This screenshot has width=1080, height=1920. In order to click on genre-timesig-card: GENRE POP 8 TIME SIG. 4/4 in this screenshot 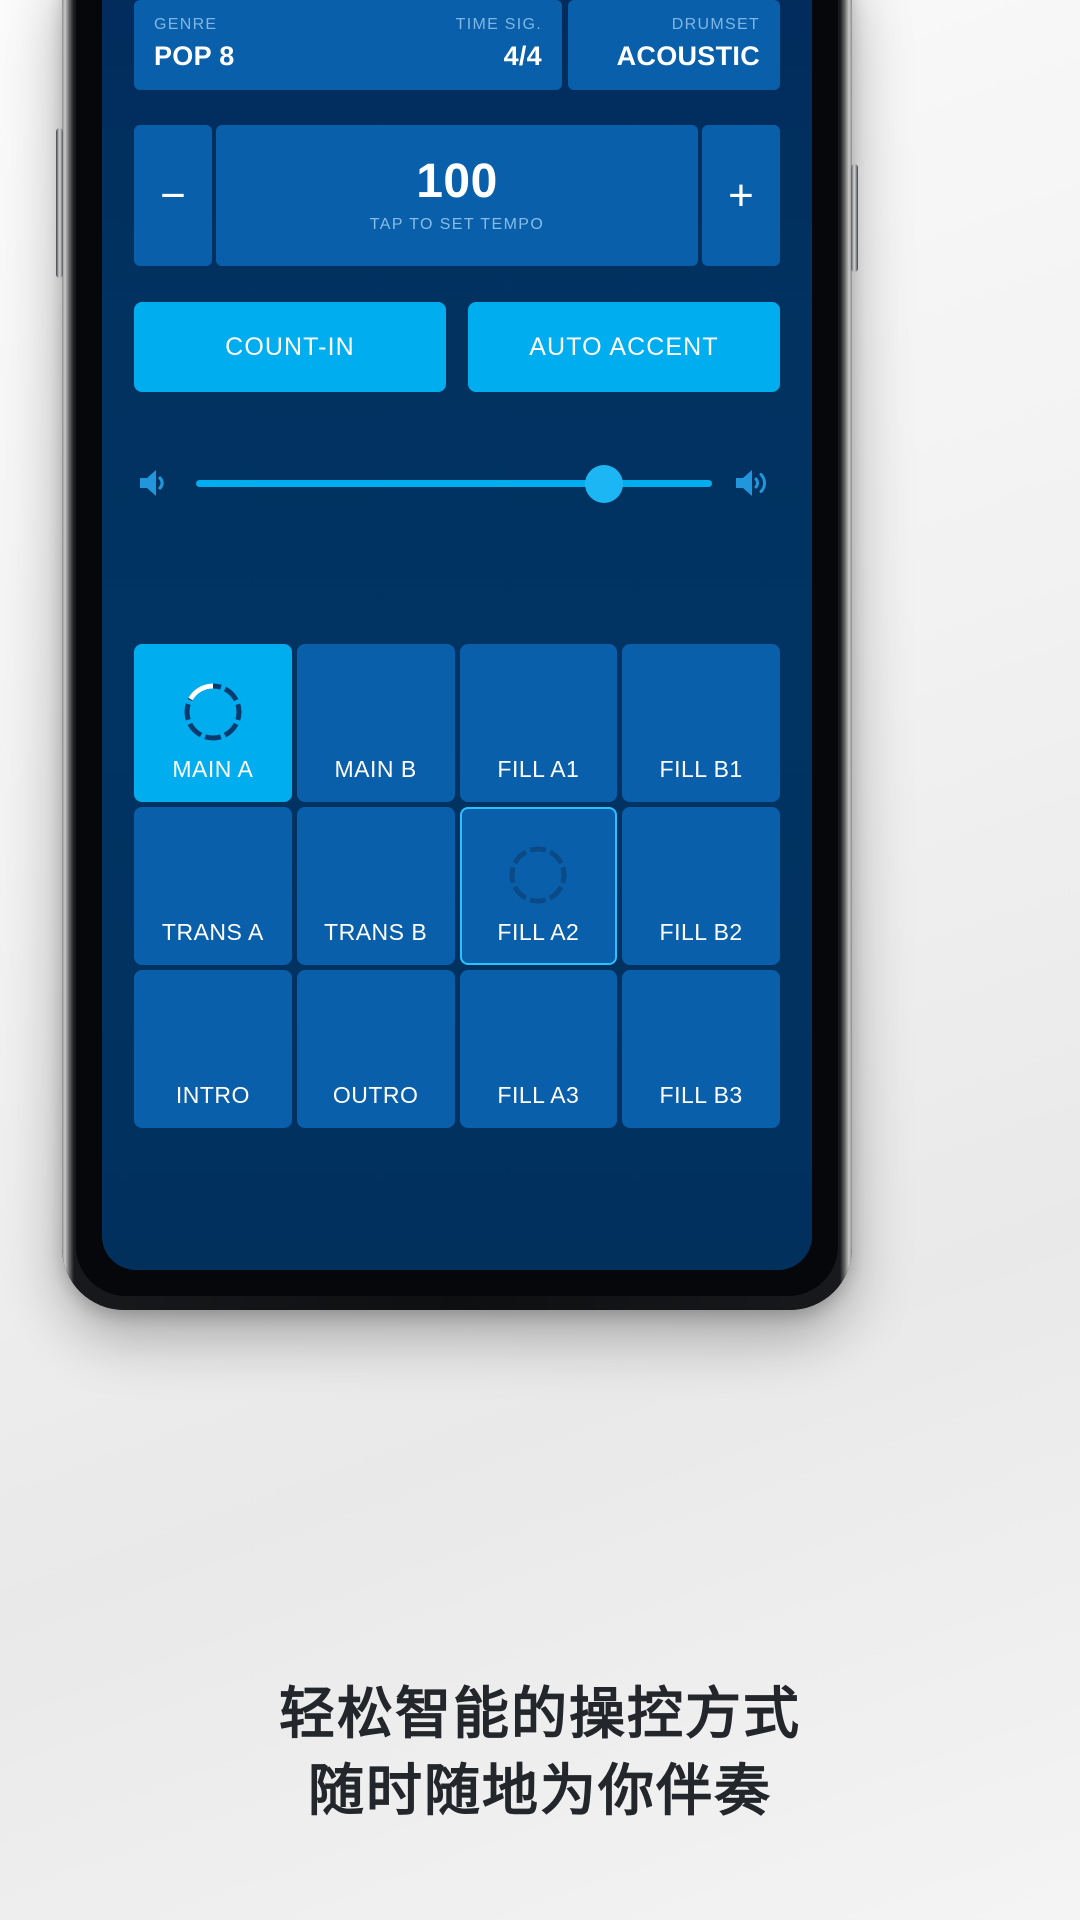, I will do `click(348, 45)`.